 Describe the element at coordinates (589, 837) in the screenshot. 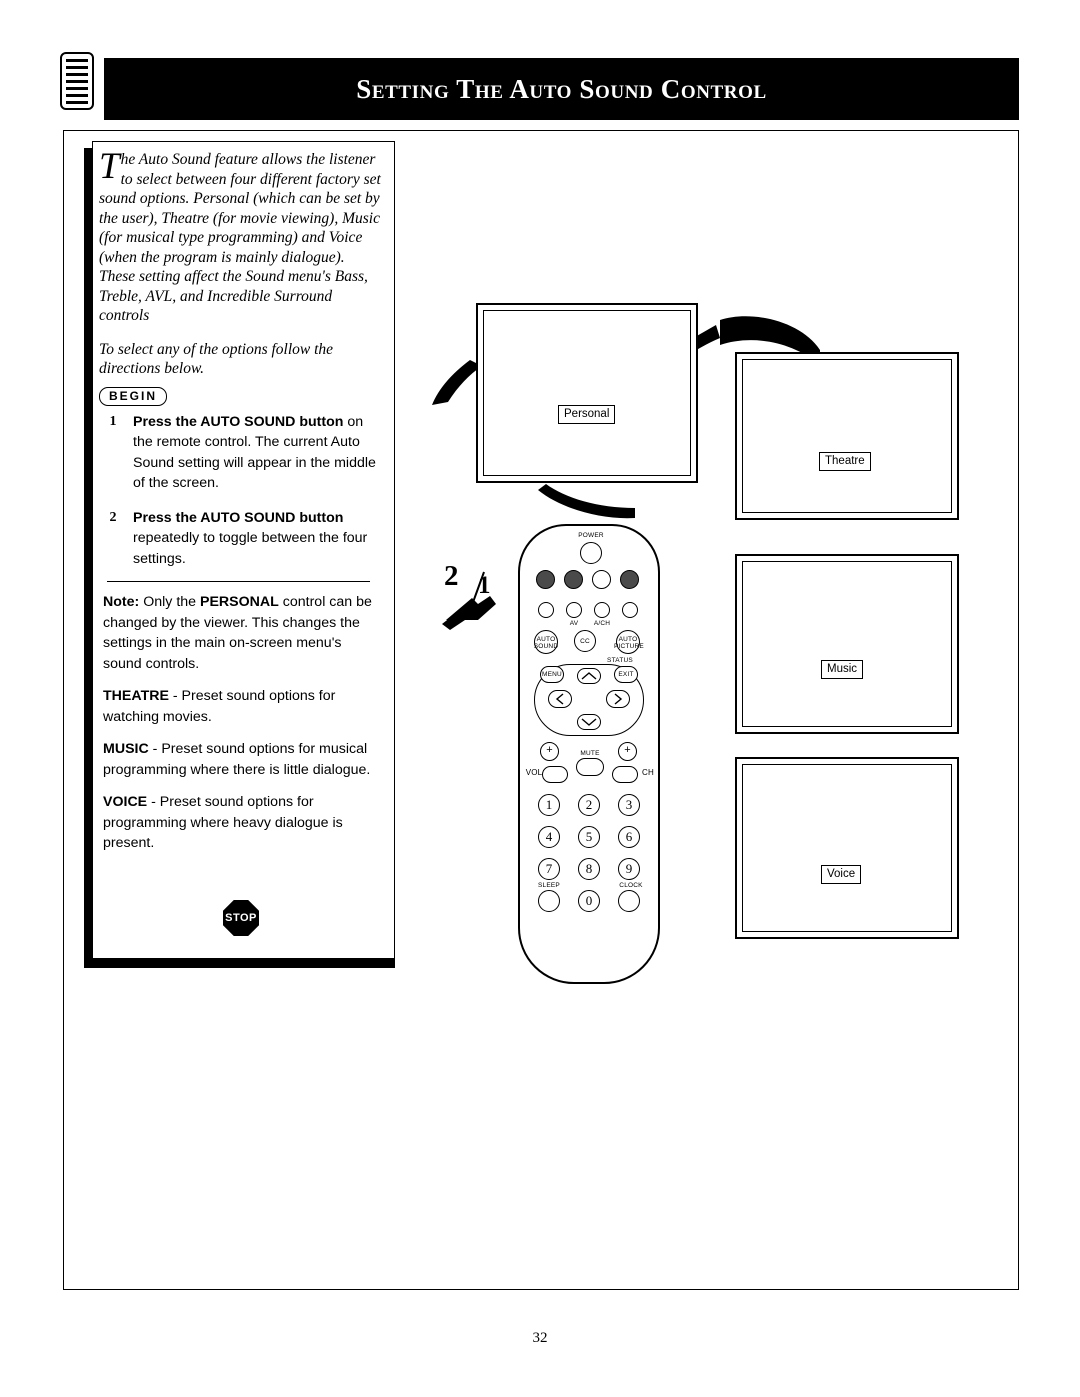

I see `keypad-5: 5` at that location.